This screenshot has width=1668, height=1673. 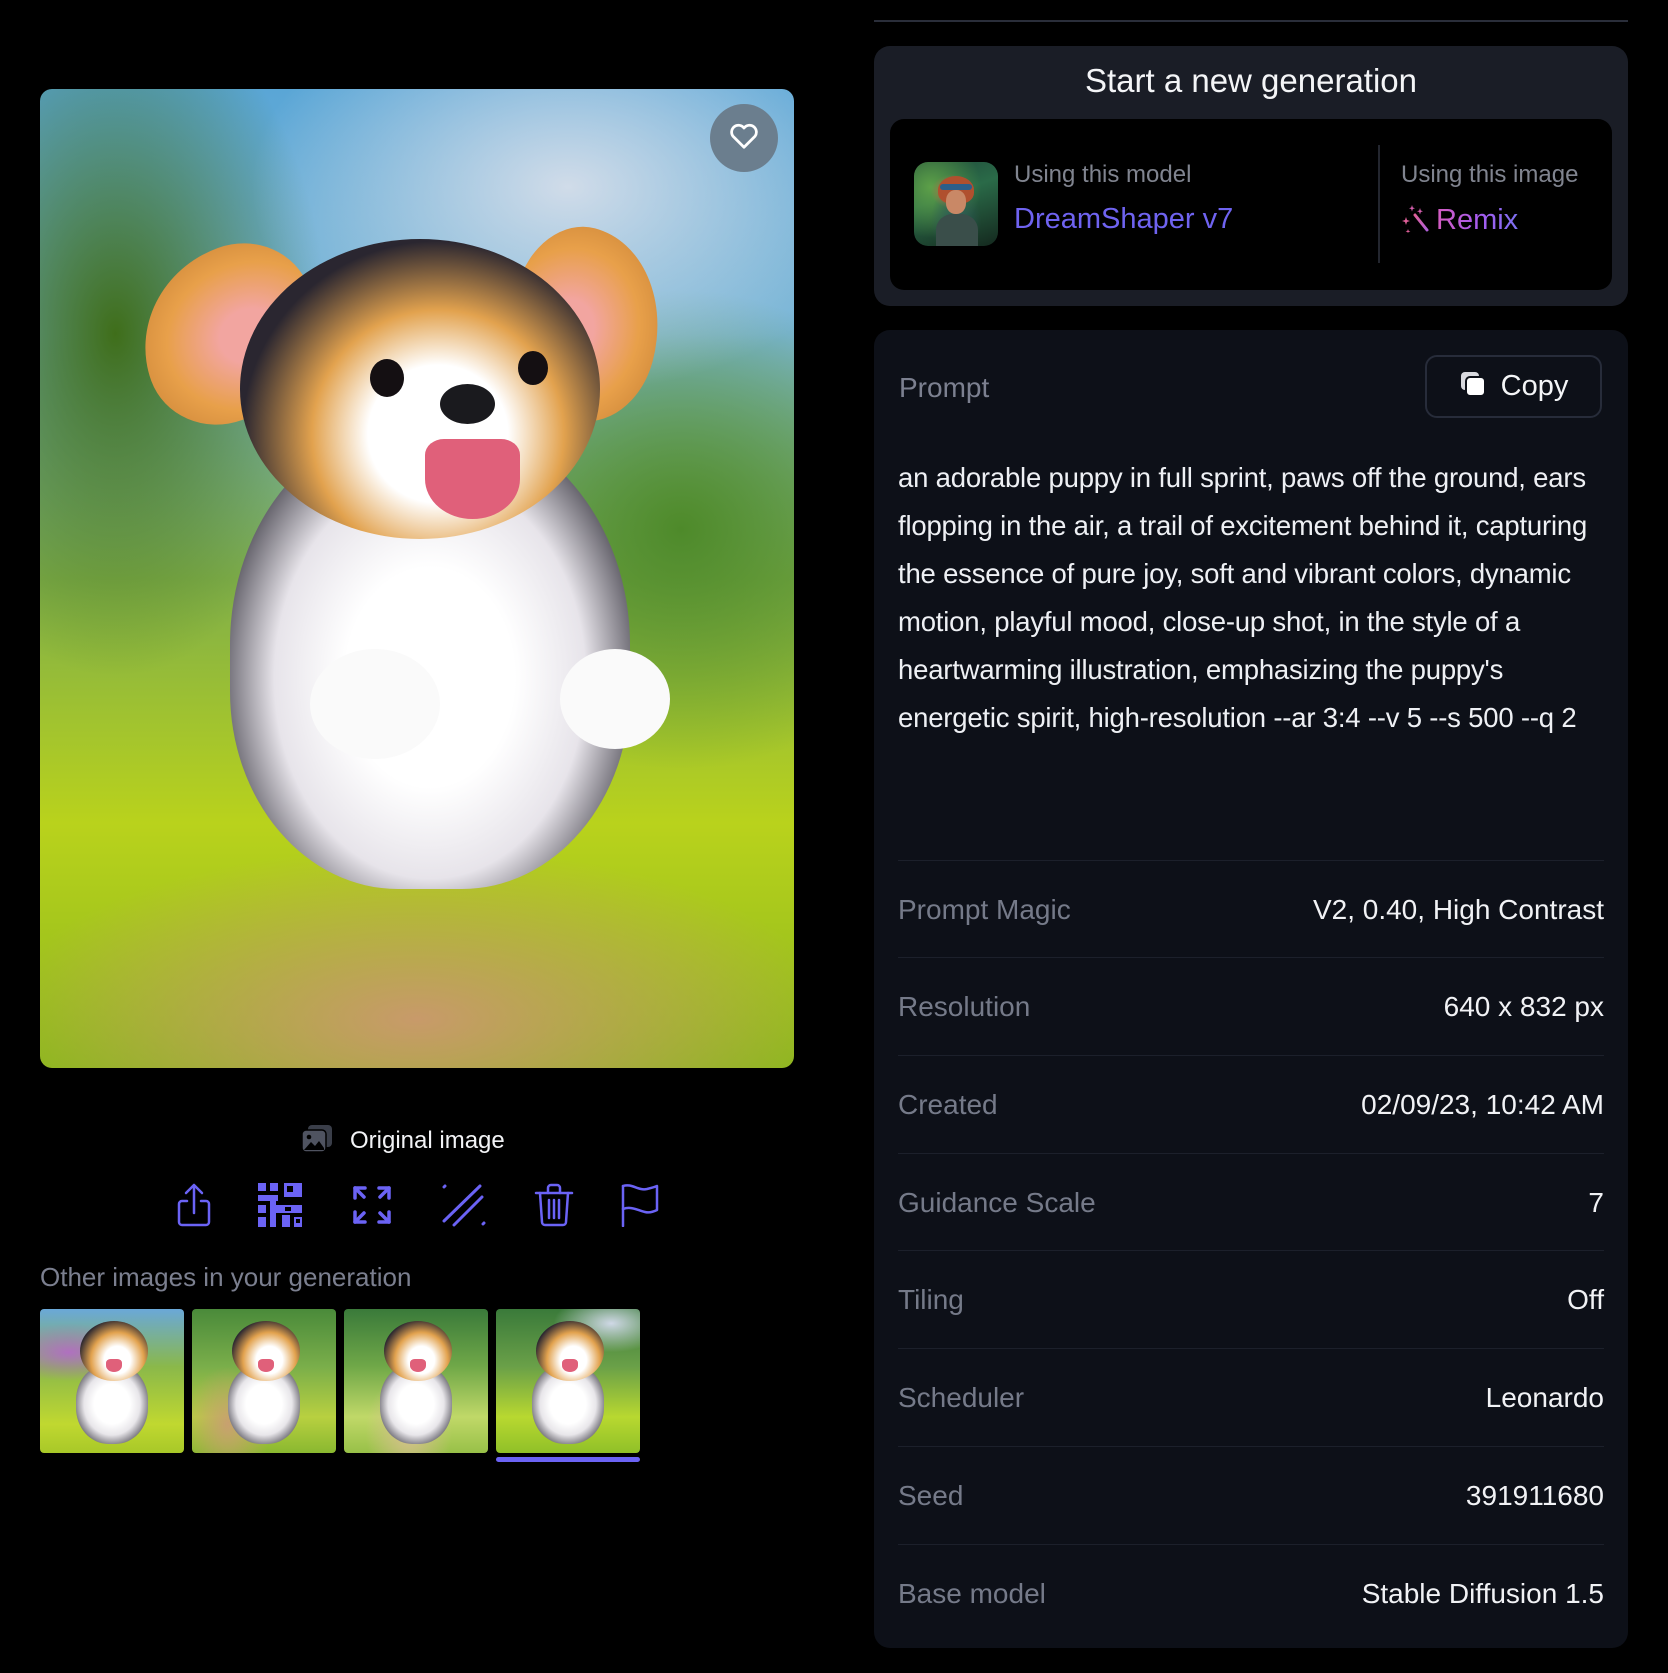 I want to click on detail-row-resolution: Resolution 640 x 832 px, so click(x=1251, y=1006).